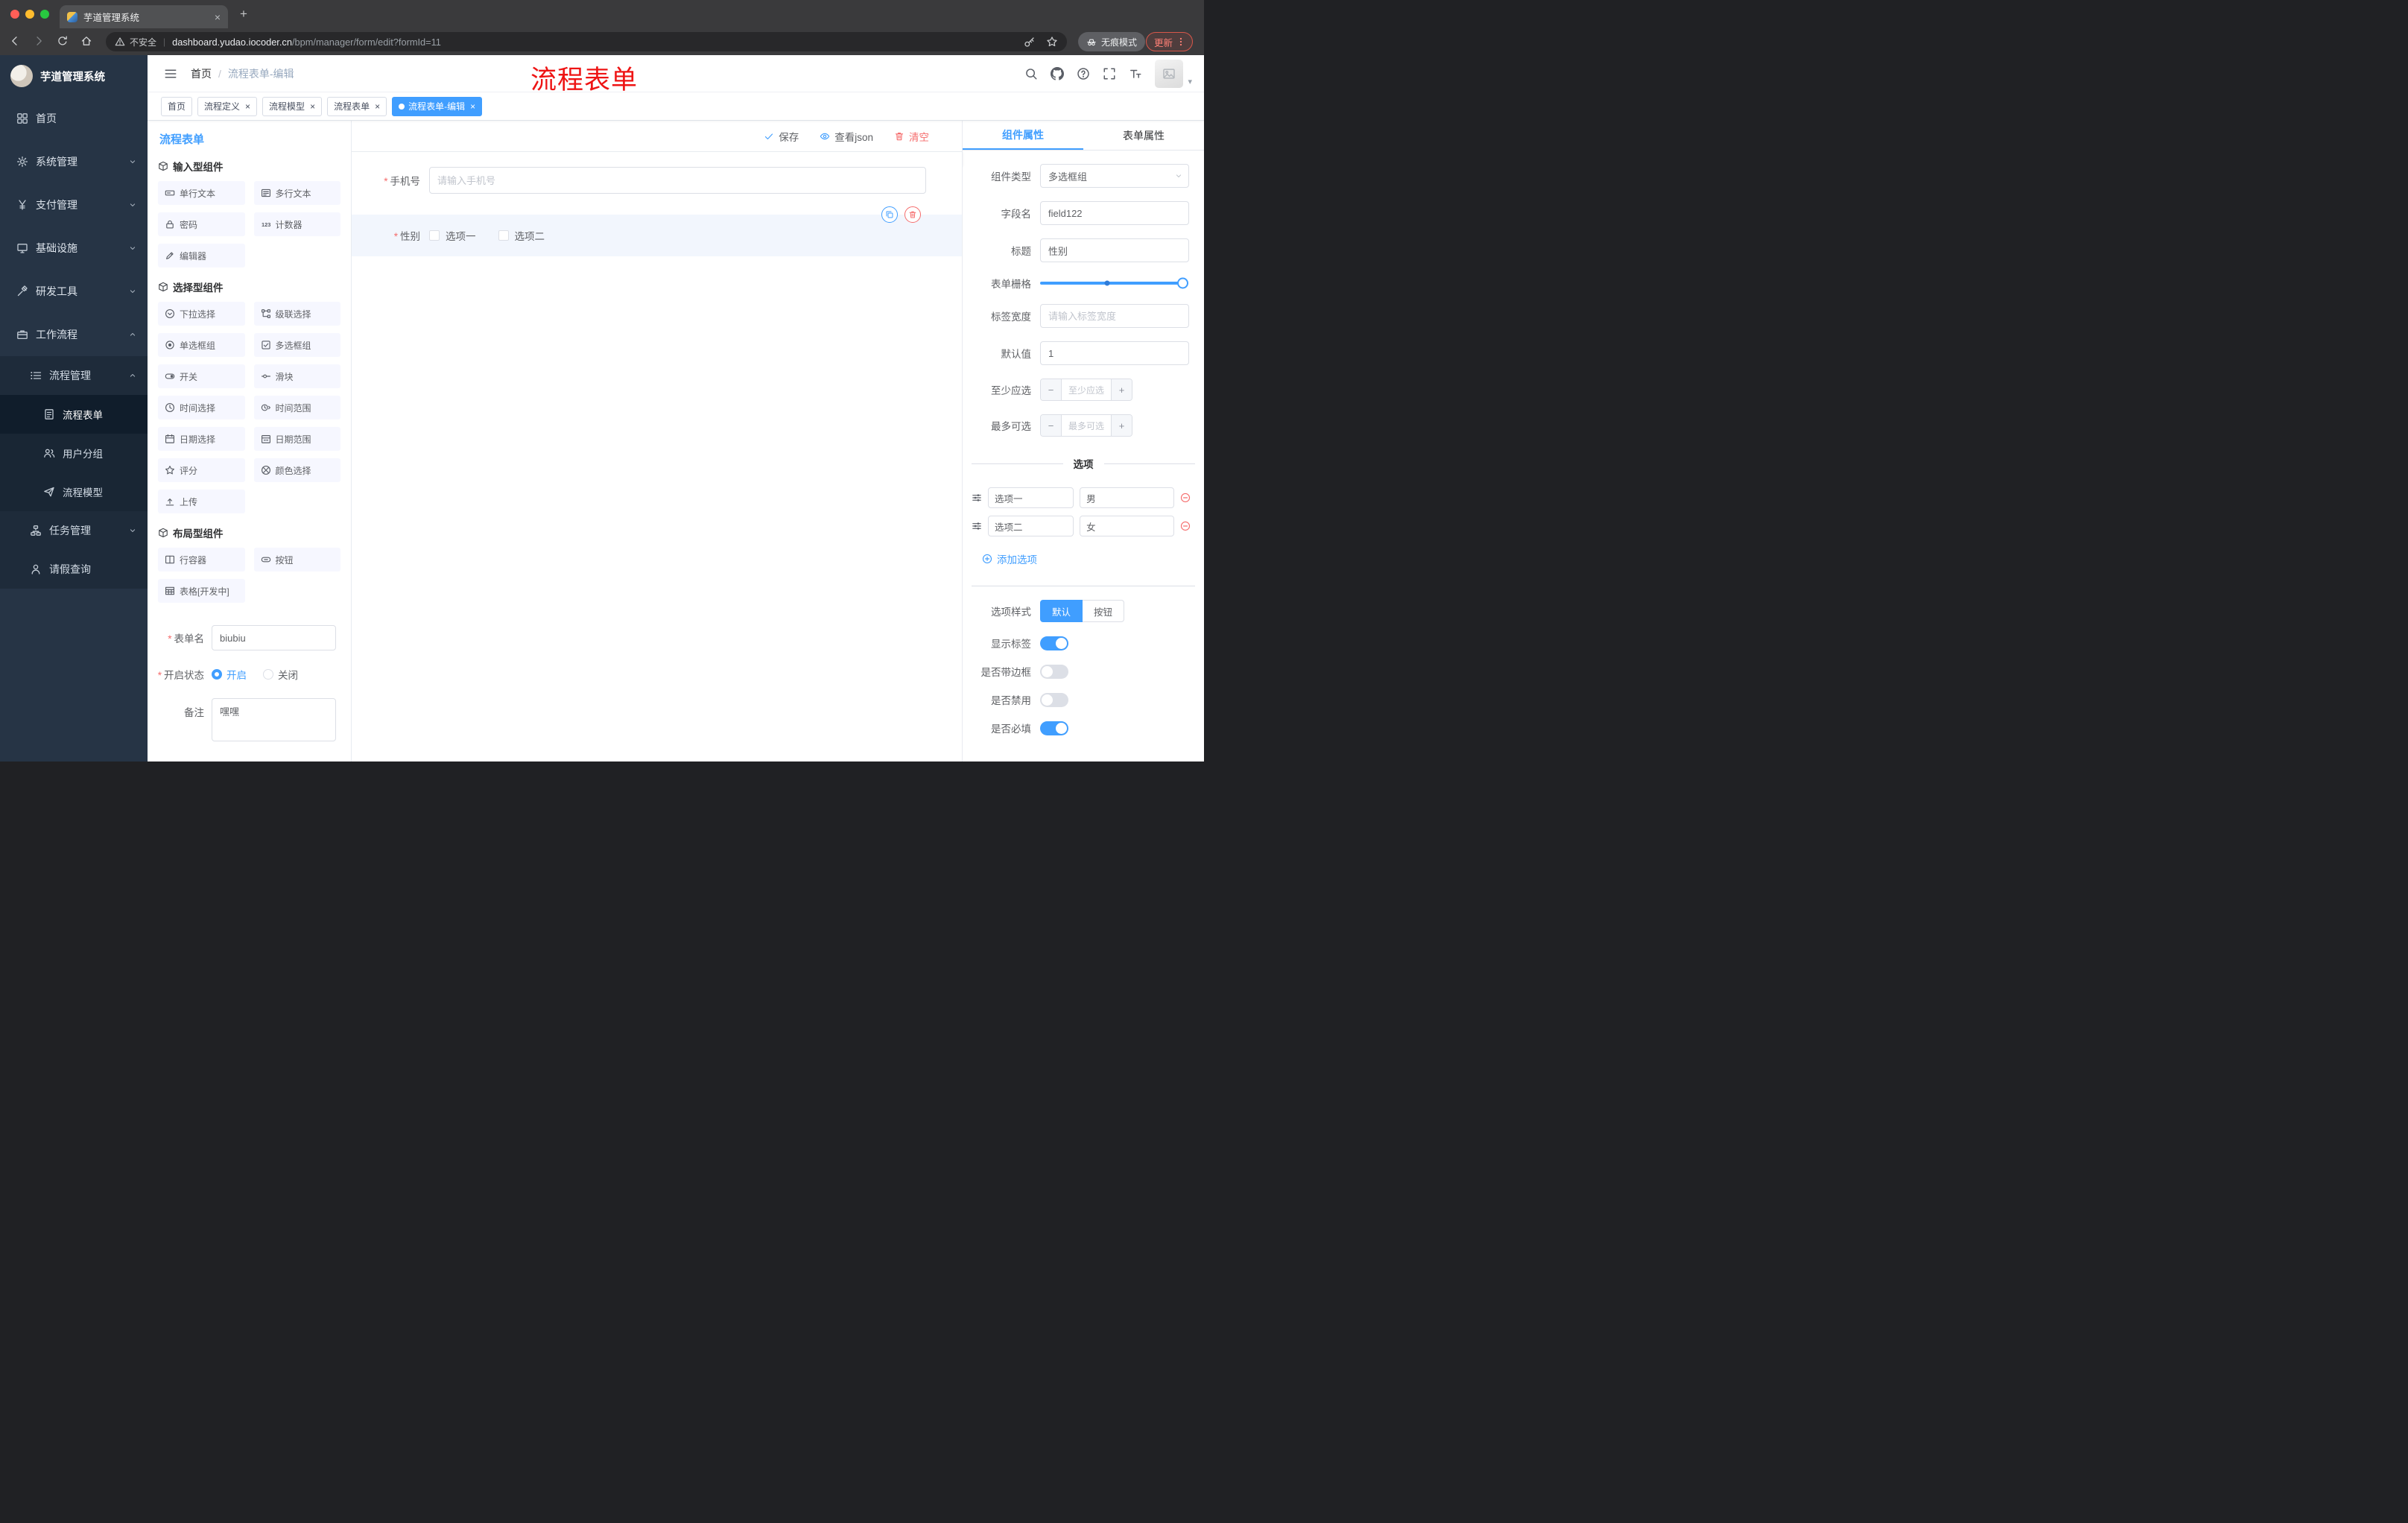  I want to click on fullscreen-icon, so click(1109, 73).